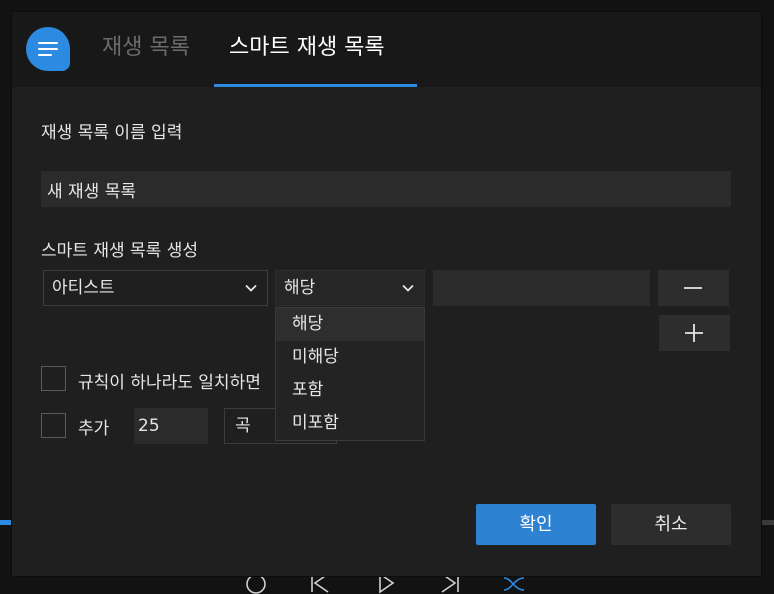  What do you see at coordinates (767, 522) in the screenshot?
I see `playback-progress-track` at bounding box center [767, 522].